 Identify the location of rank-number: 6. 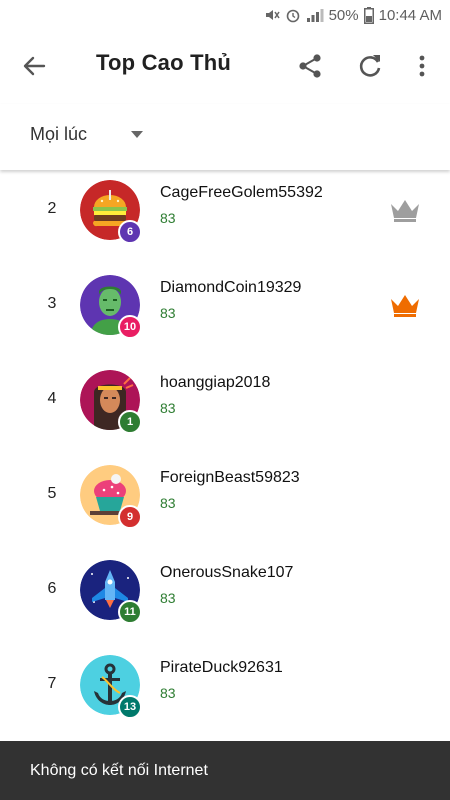
(52, 588).